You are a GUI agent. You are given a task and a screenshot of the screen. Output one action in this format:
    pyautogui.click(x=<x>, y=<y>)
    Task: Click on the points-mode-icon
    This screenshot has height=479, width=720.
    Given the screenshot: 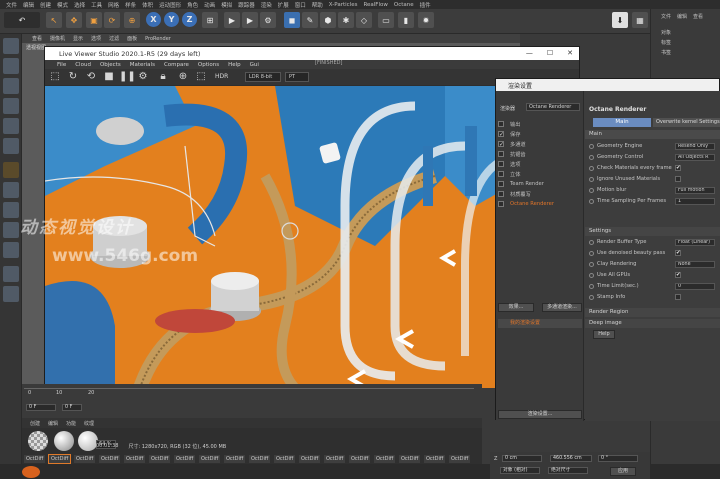 What is the action you would take?
    pyautogui.click(x=11, y=106)
    